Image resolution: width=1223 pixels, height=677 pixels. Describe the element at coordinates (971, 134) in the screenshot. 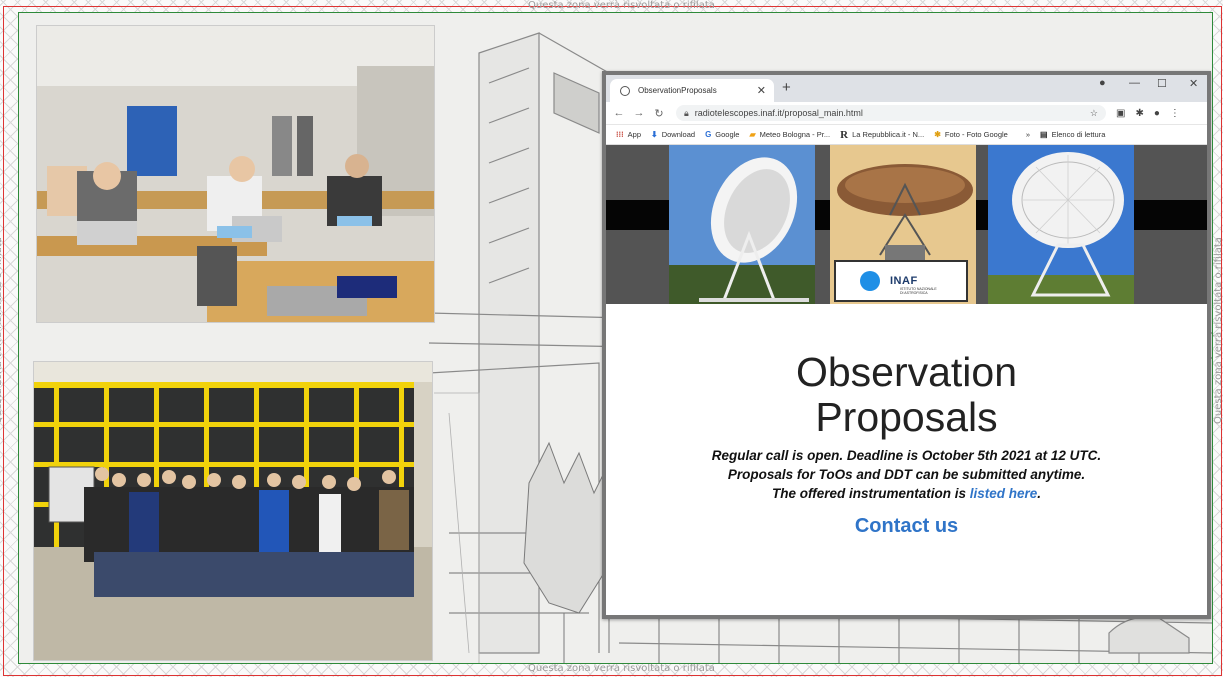

I see `bookmark-item: ✱ Foto - Foto Google` at that location.